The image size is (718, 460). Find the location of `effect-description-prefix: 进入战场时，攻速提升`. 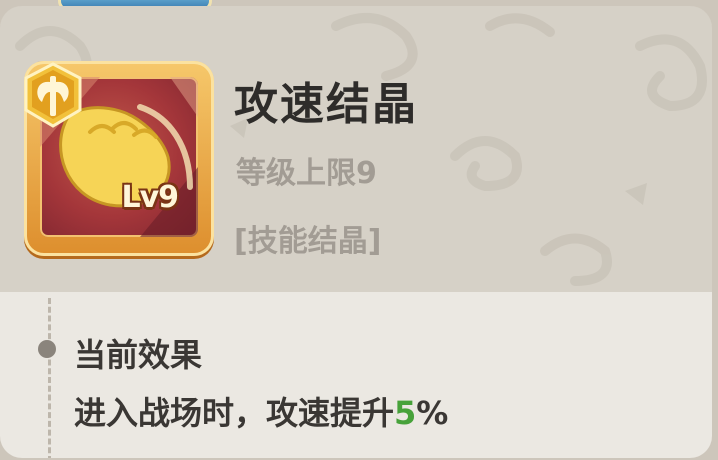

effect-description-prefix: 进入战场时，攻速提升 is located at coordinates (234, 413).